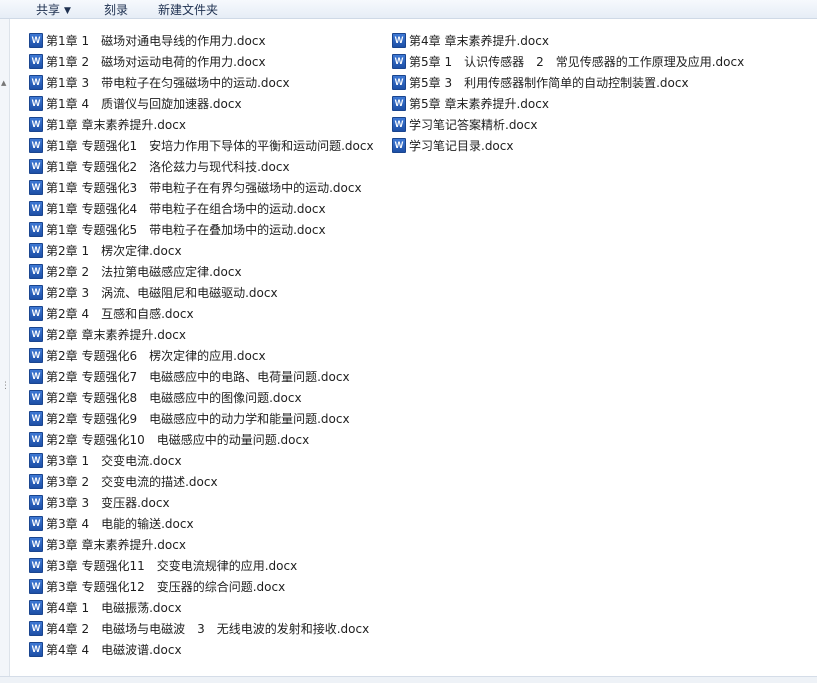 This screenshot has height=683, width=817. Describe the element at coordinates (67, 11) in the screenshot. I see `dropdown-arrow-icon: ▼` at that location.